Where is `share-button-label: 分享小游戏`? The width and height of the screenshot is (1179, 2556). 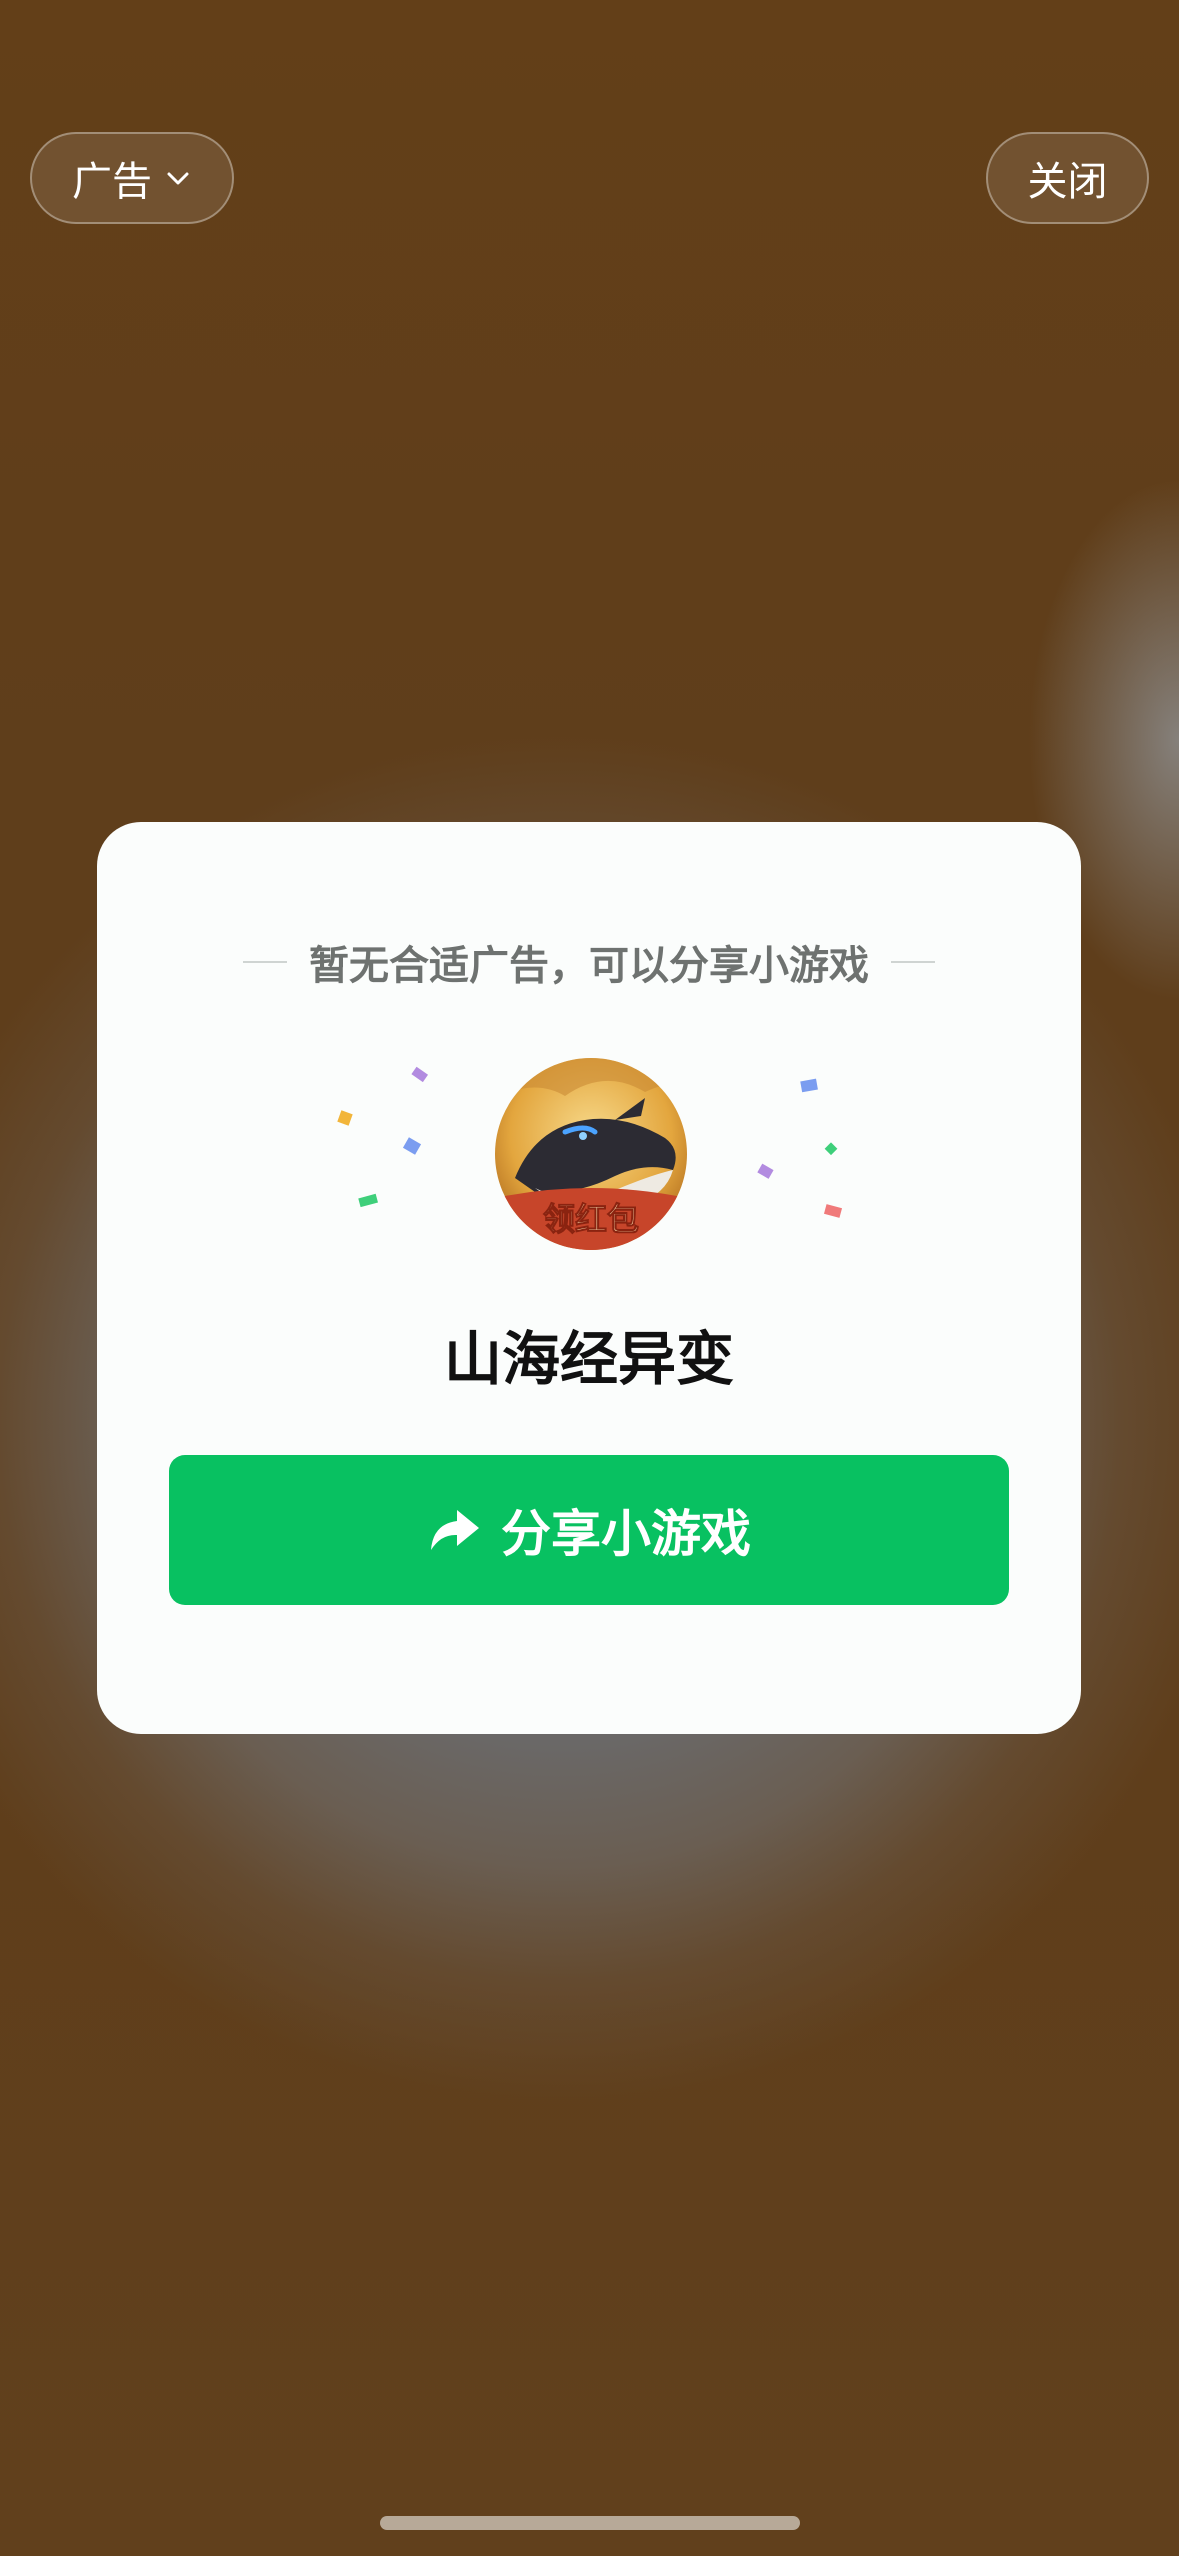
share-button-label: 分享小游戏 is located at coordinates (626, 1534).